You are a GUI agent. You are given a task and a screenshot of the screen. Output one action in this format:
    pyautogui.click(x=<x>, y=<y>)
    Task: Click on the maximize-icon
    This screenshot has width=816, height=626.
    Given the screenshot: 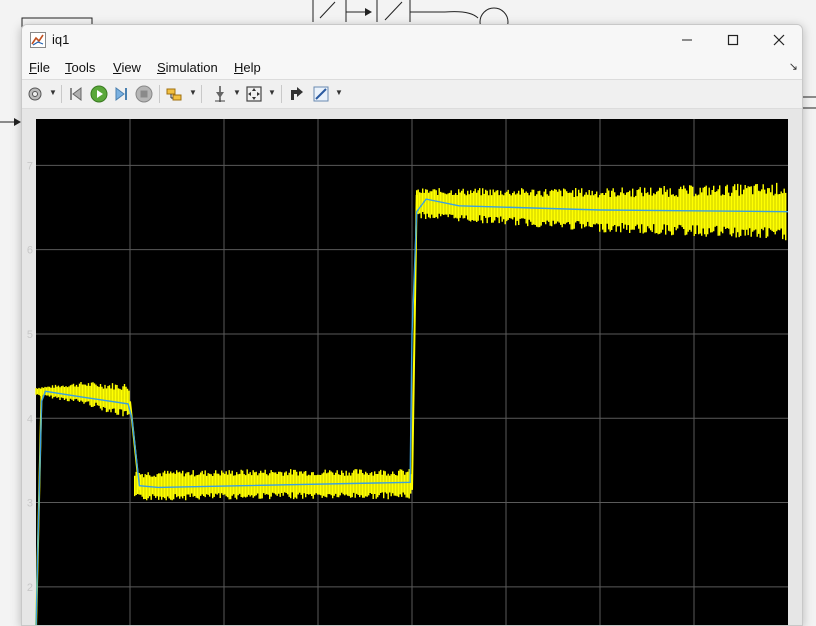 What is the action you would take?
    pyautogui.click(x=733, y=40)
    